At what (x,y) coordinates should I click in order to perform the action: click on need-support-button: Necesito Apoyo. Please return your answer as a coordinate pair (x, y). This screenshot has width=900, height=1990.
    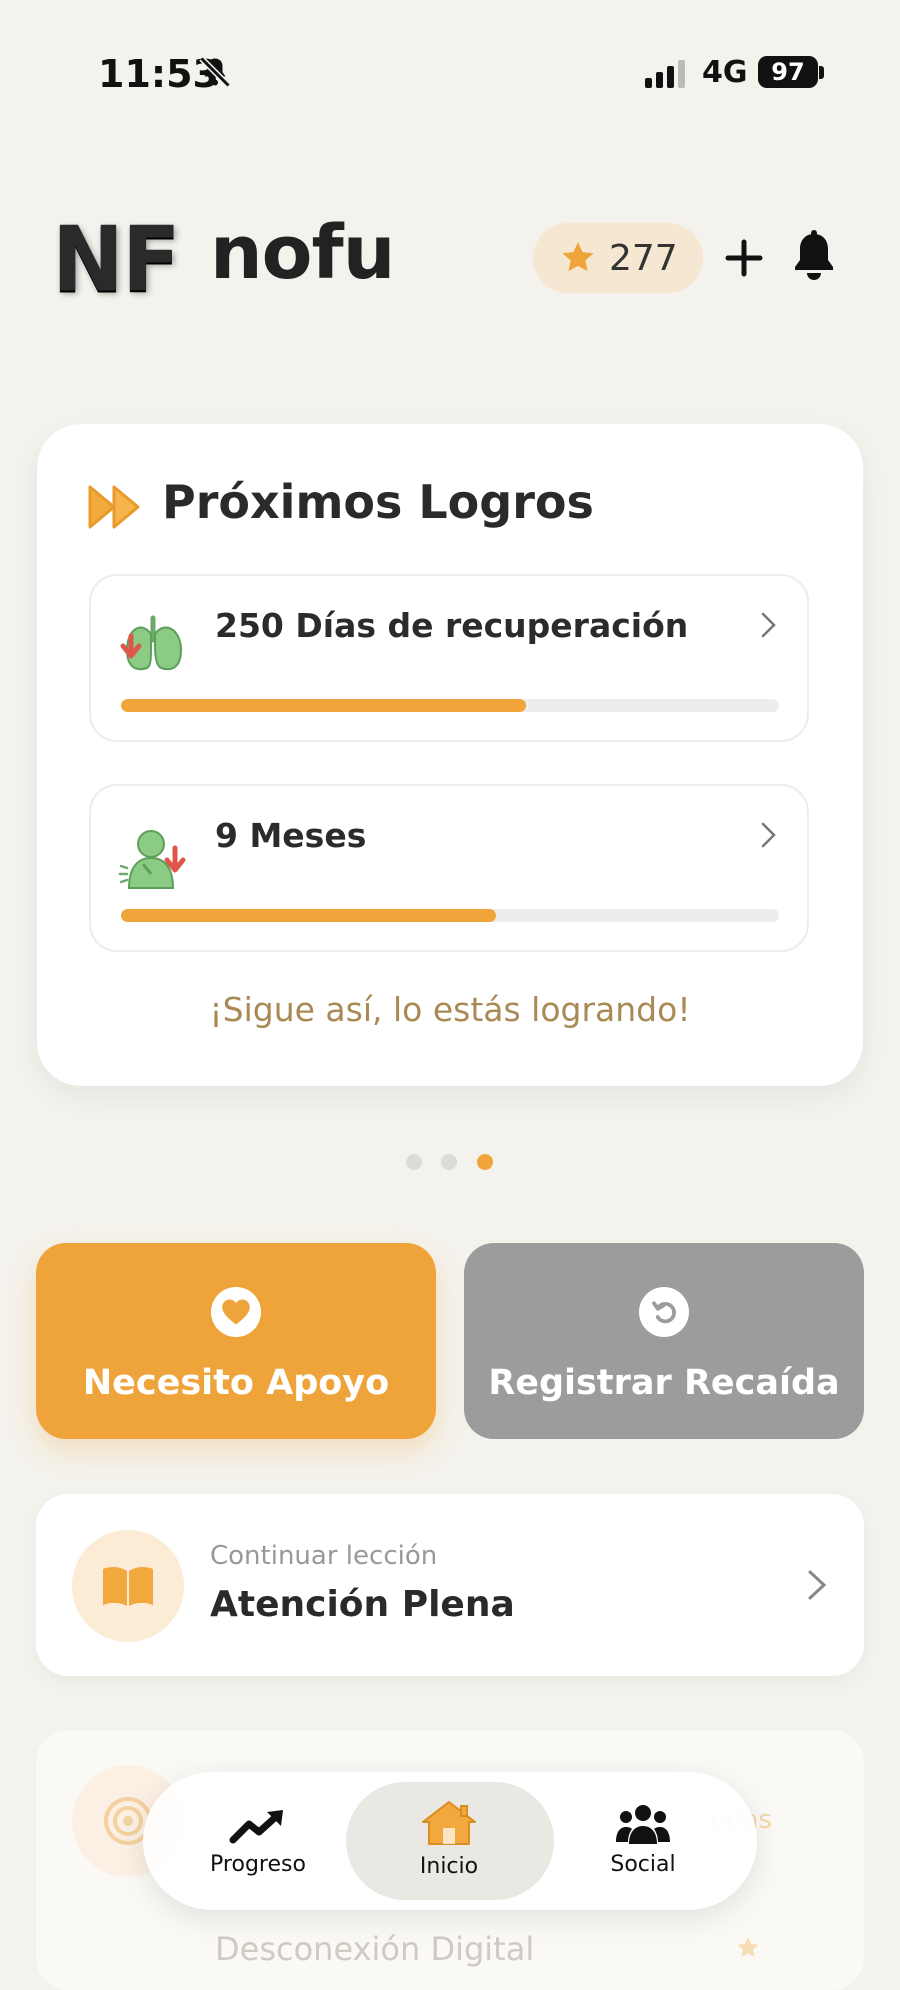
    Looking at the image, I should click on (236, 1341).